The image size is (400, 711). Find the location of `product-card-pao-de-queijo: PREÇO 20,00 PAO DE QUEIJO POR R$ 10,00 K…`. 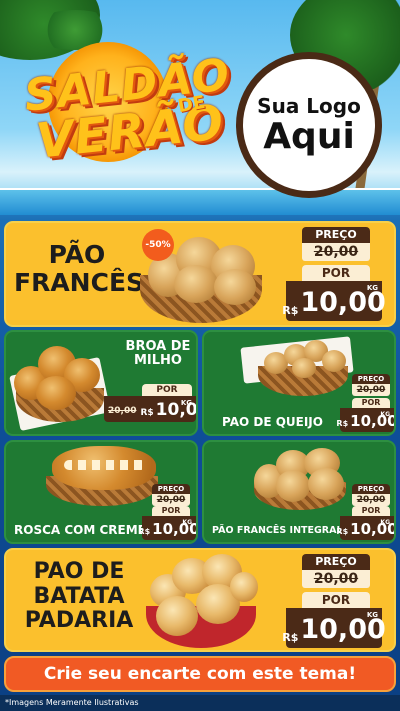

product-card-pao-de-queijo: PREÇO 20,00 PAO DE QUEIJO POR R$ 10,00 K… is located at coordinates (299, 383).